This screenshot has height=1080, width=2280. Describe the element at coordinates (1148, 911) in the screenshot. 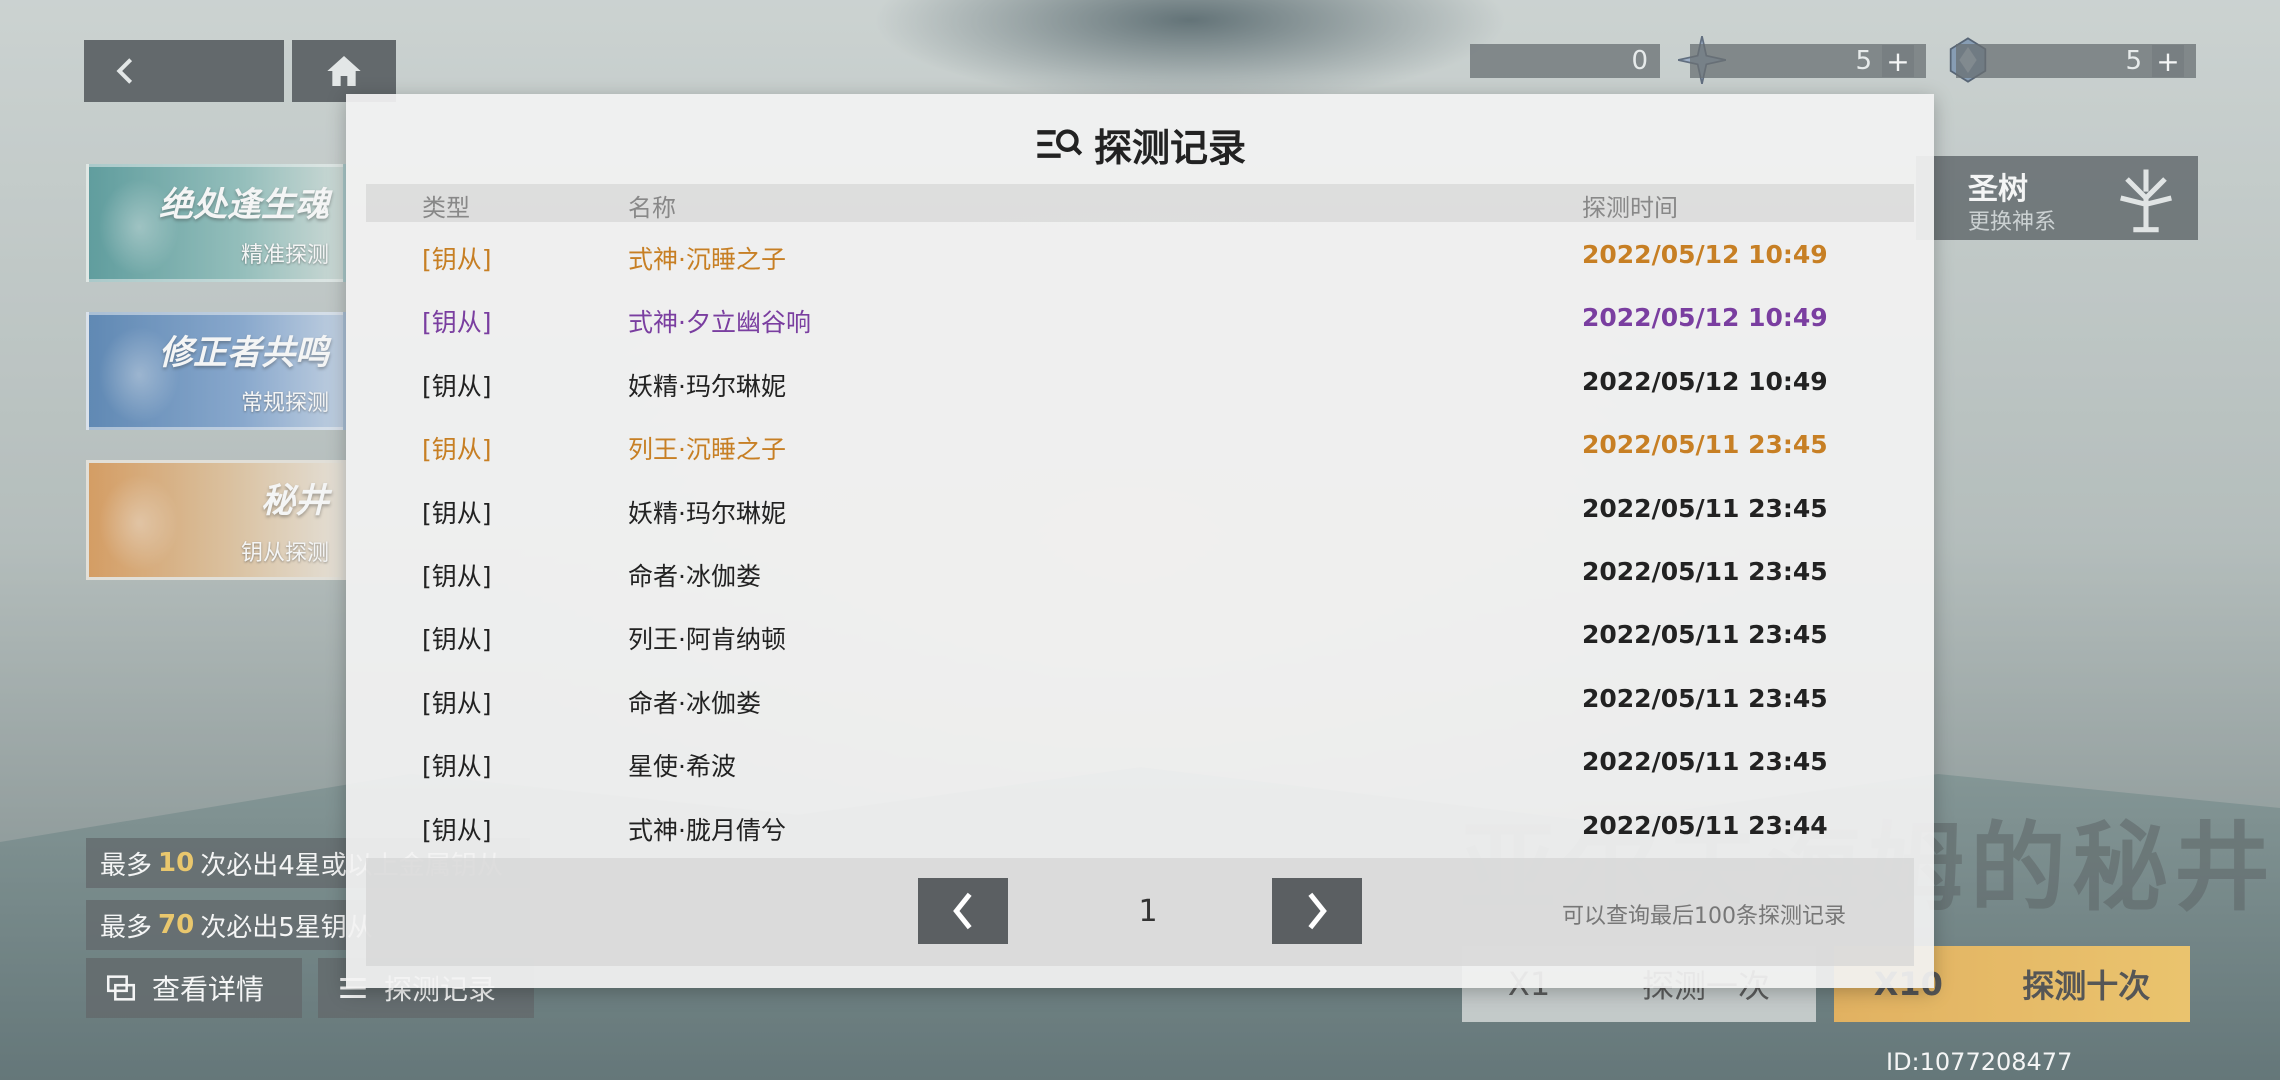

I see `page-number: 1` at that location.